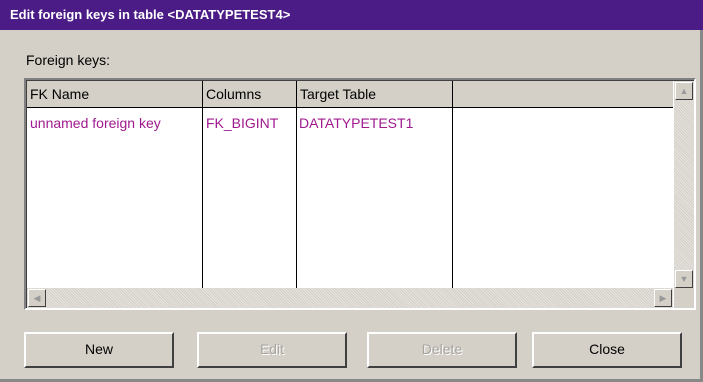 Image resolution: width=703 pixels, height=382 pixels. What do you see at coordinates (115, 94) in the screenshot?
I see `column-header-fk-name: FK Name` at bounding box center [115, 94].